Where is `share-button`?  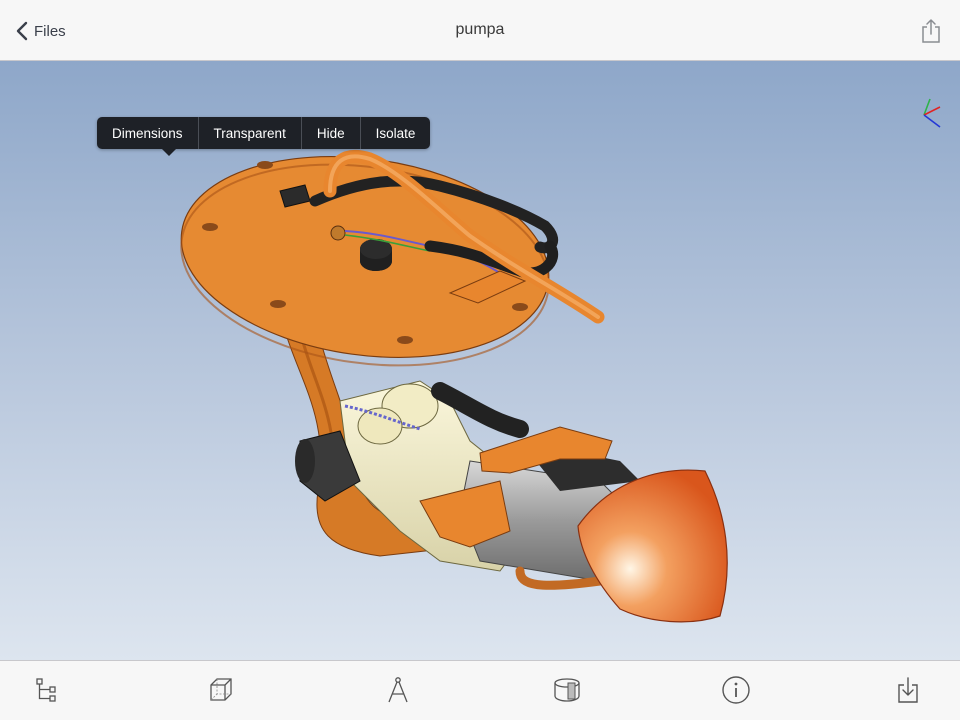
share-button is located at coordinates (931, 31).